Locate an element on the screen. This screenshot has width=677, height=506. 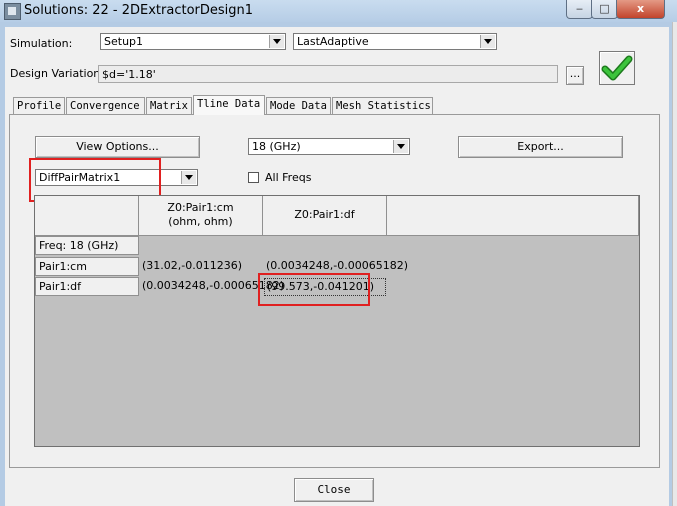
all-freqs-checkbox is located at coordinates (253, 177).